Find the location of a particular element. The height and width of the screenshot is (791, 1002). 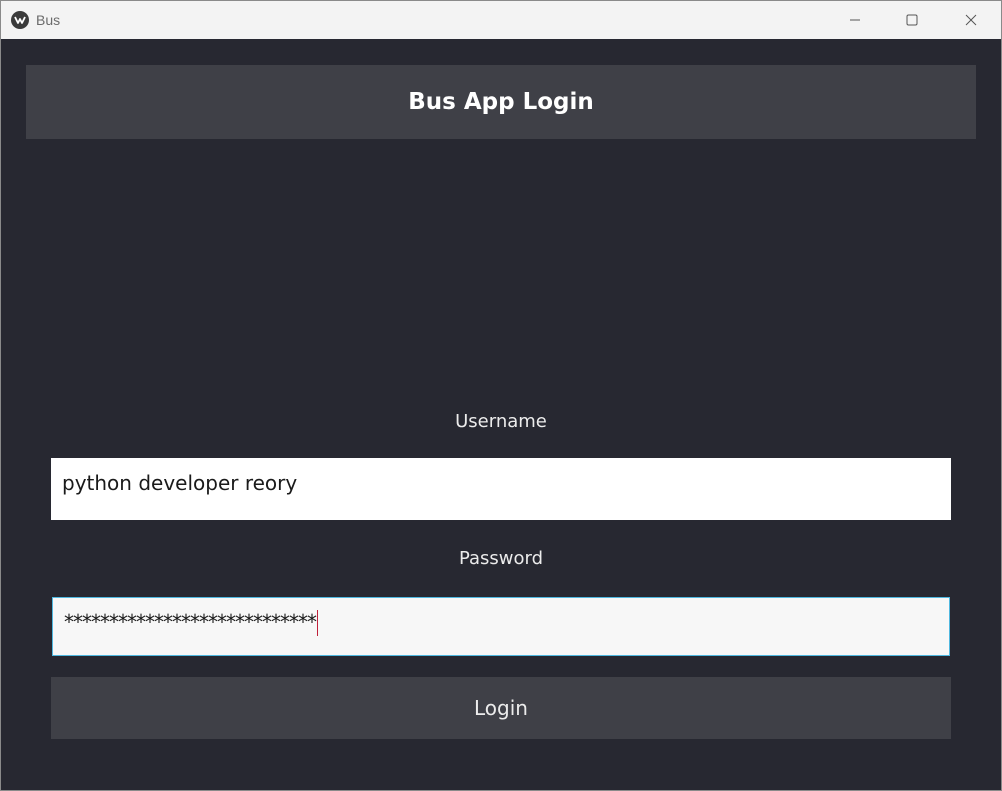

minimize-button is located at coordinates (855, 20).